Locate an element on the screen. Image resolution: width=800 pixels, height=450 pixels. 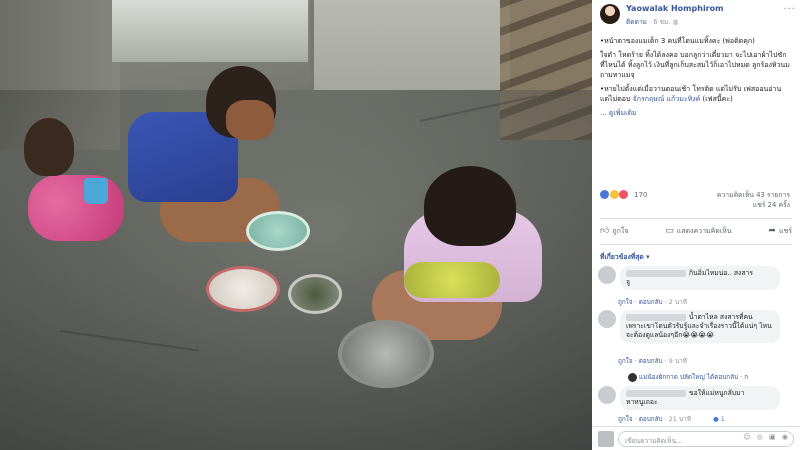
post-paragraph-3-suffix: (เฟสนี้คะ) is located at coordinates (717, 99).